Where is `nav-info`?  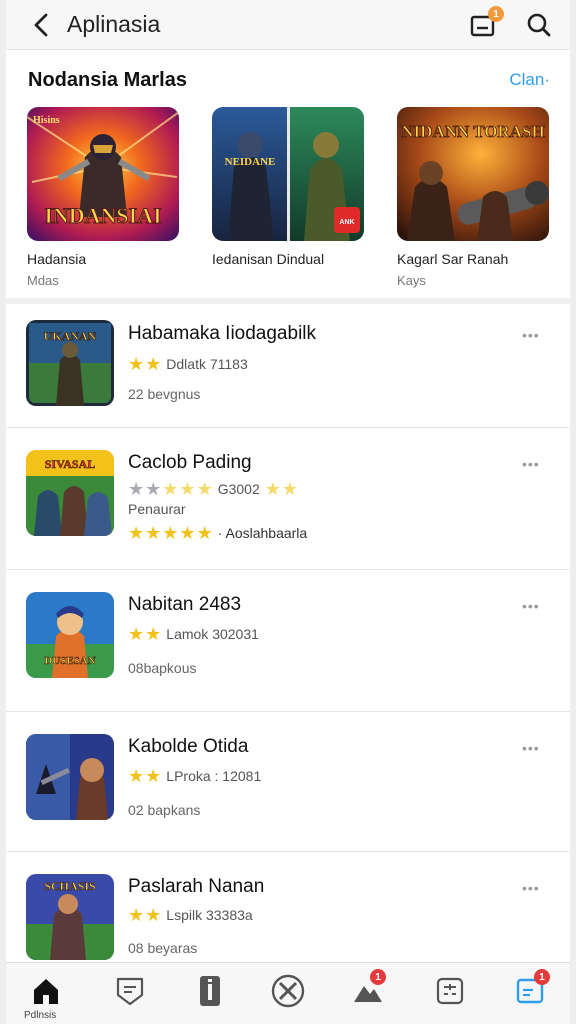
nav-info is located at coordinates (210, 991).